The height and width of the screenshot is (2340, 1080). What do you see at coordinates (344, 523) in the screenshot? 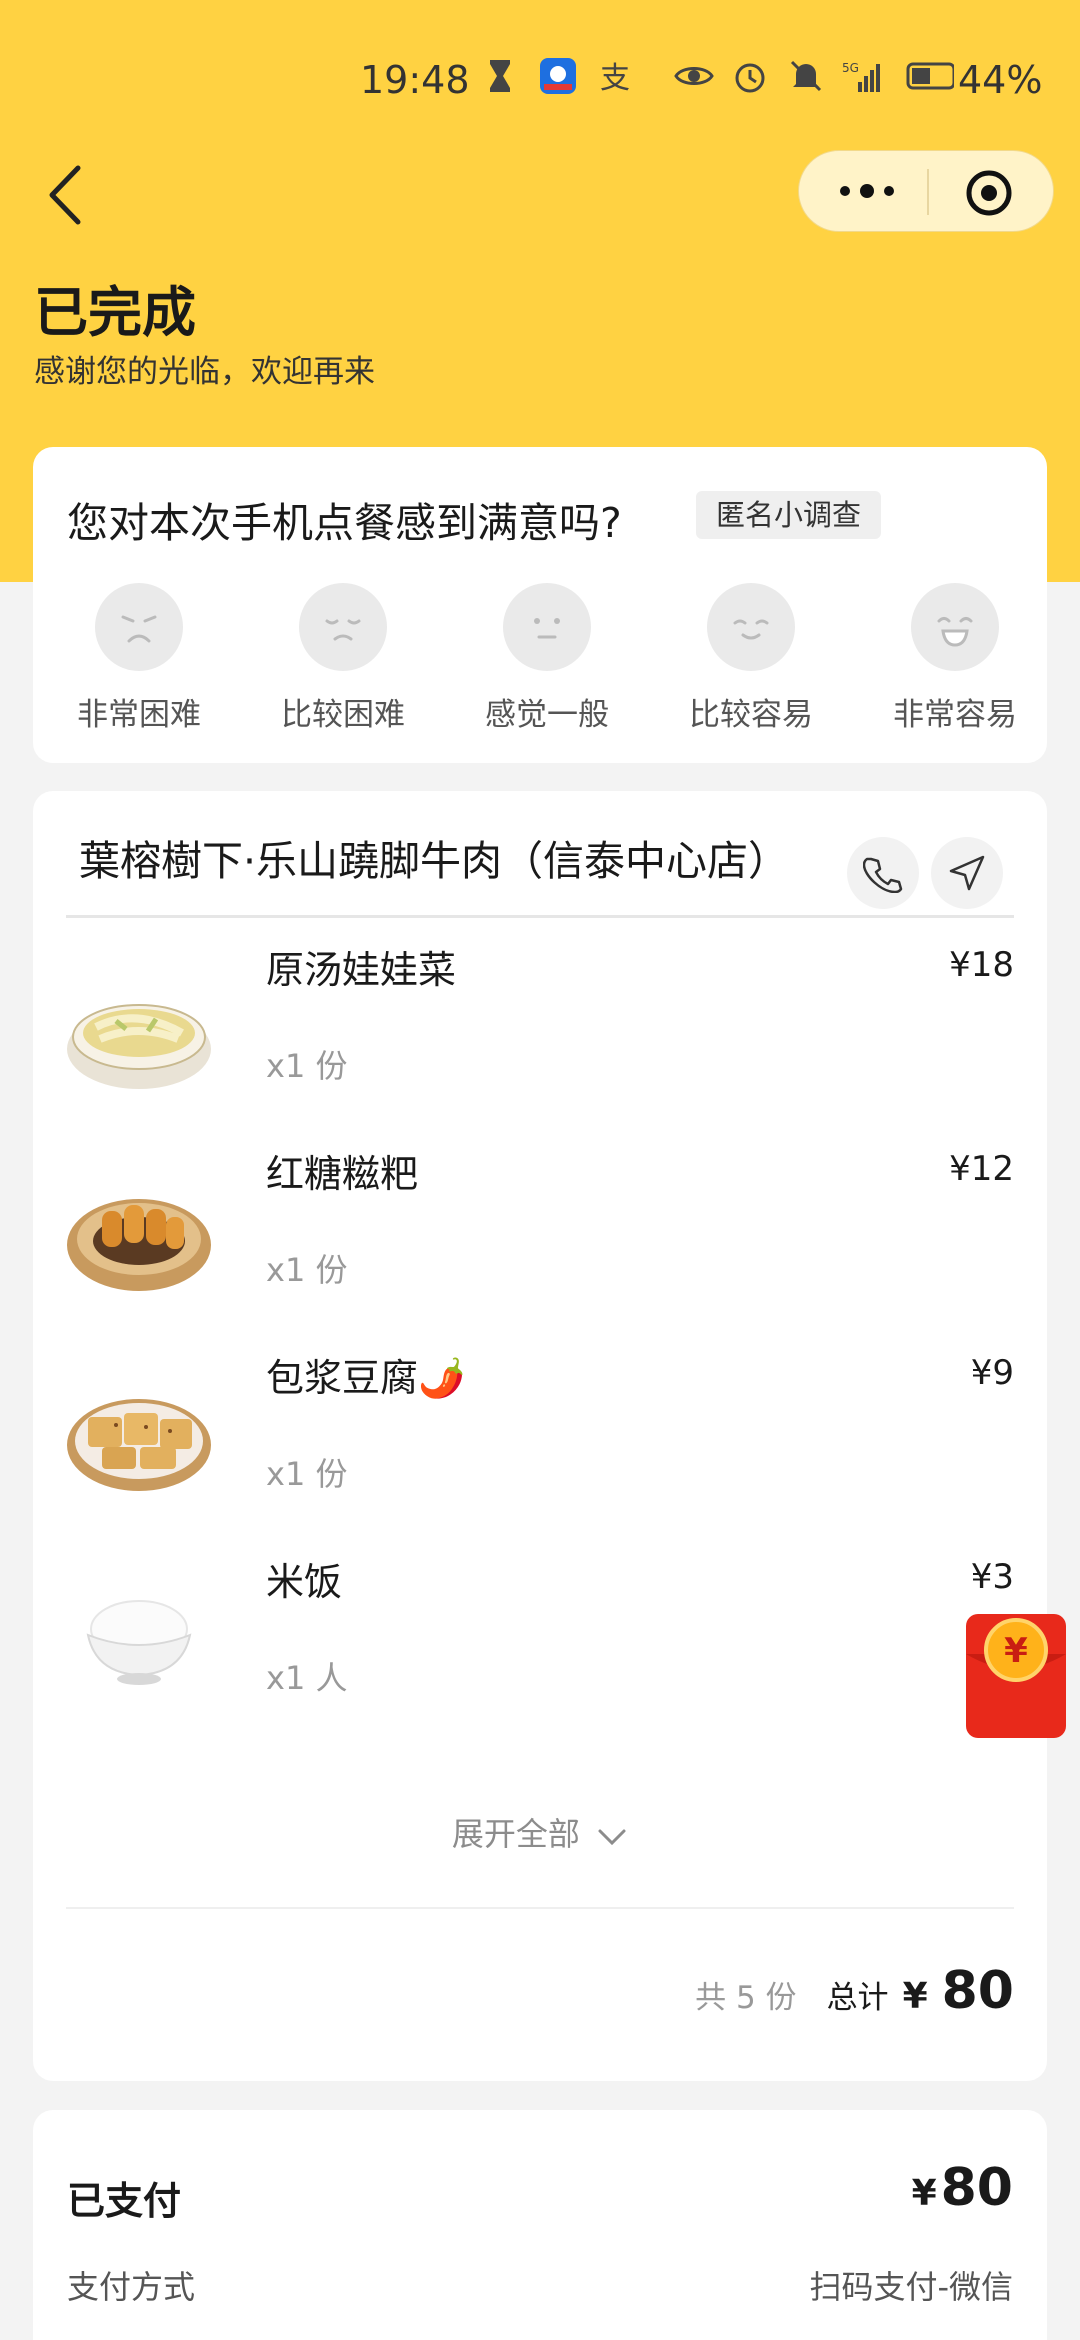
I see `survey-question: 您对本次手机点餐感到满意吗?` at bounding box center [344, 523].